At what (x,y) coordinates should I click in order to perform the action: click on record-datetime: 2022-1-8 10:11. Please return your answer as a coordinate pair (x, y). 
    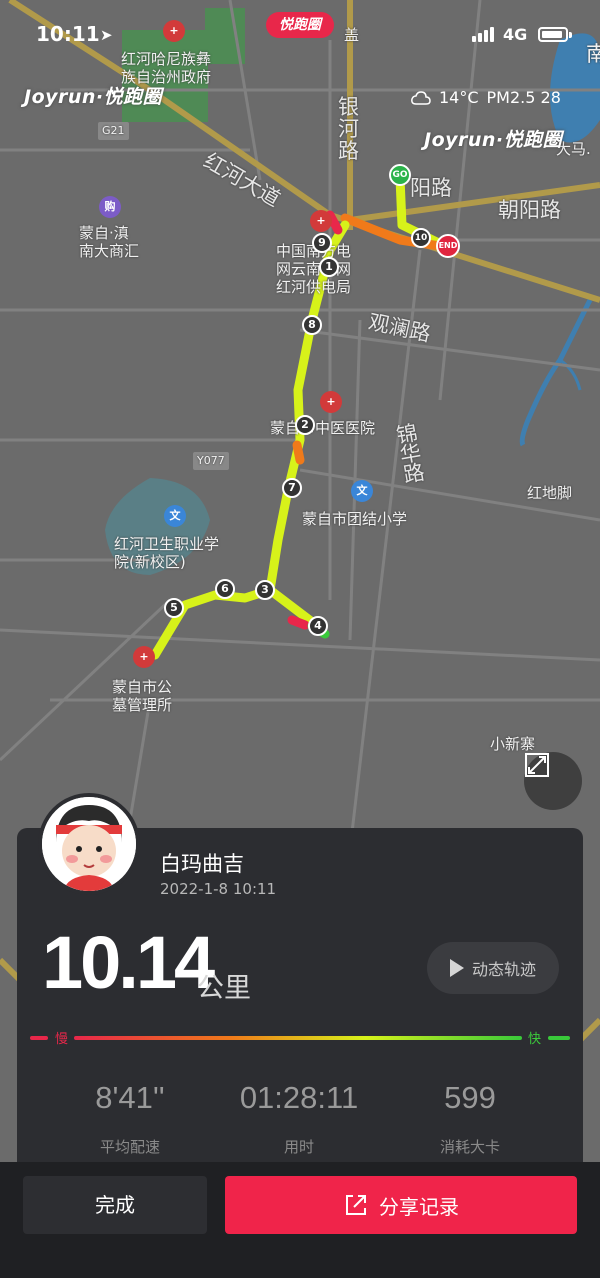
    Looking at the image, I should click on (218, 889).